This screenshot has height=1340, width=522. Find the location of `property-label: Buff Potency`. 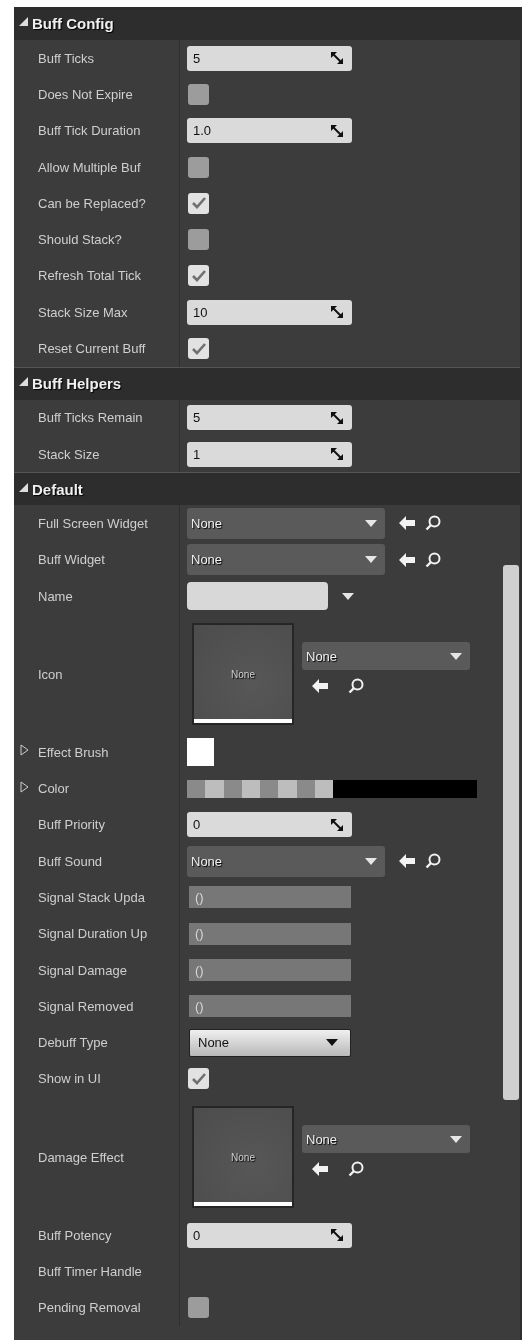

property-label: Buff Potency is located at coordinates (75, 1235).